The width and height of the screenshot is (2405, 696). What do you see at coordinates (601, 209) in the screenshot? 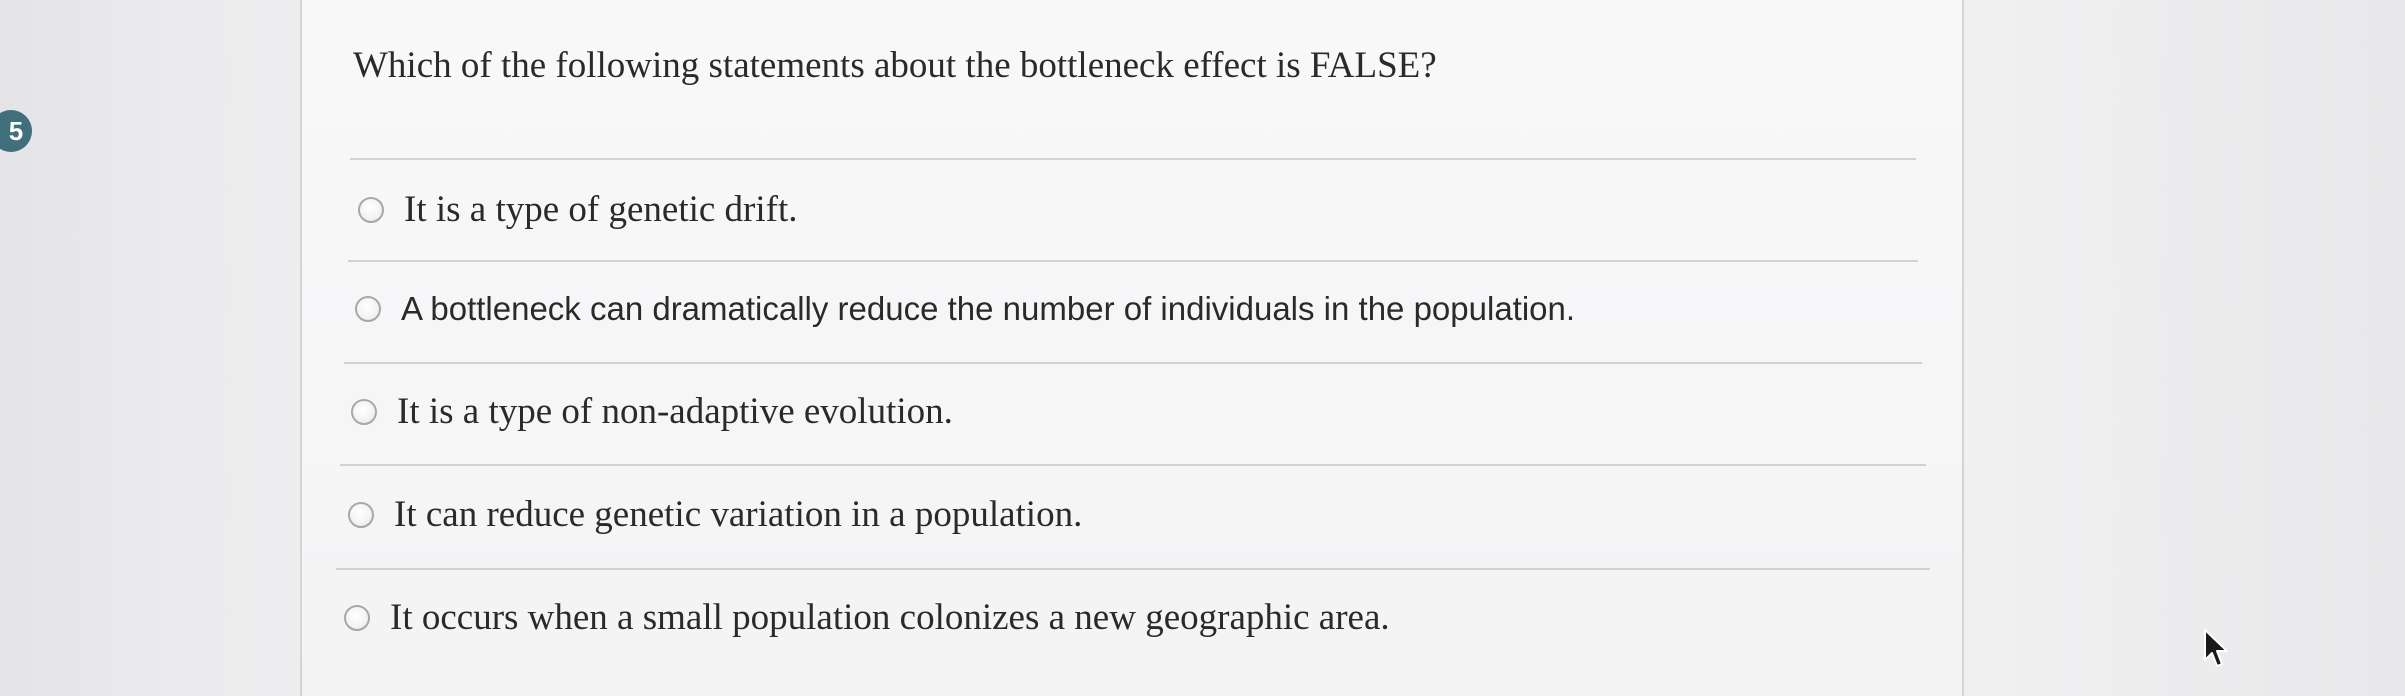
I see `answer-option-label: It is a type of genetic drift.` at bounding box center [601, 209].